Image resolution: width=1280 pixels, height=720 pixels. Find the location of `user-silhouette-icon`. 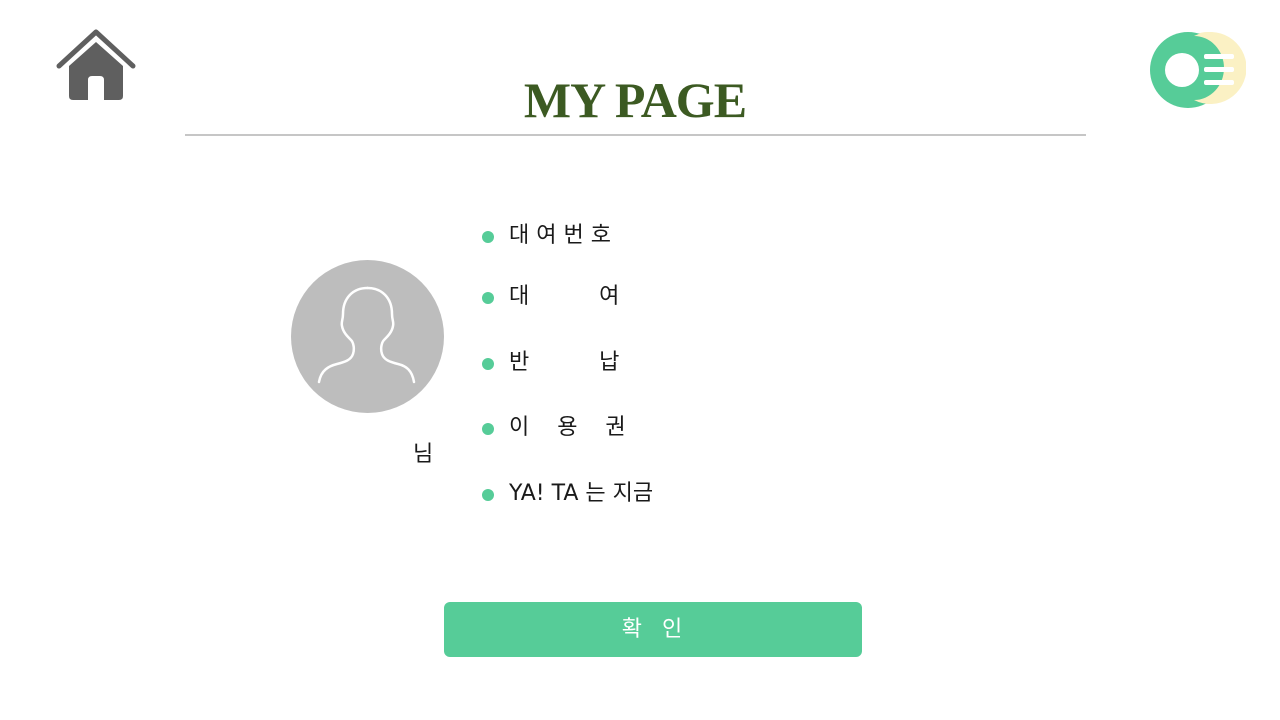

user-silhouette-icon is located at coordinates (367, 336).